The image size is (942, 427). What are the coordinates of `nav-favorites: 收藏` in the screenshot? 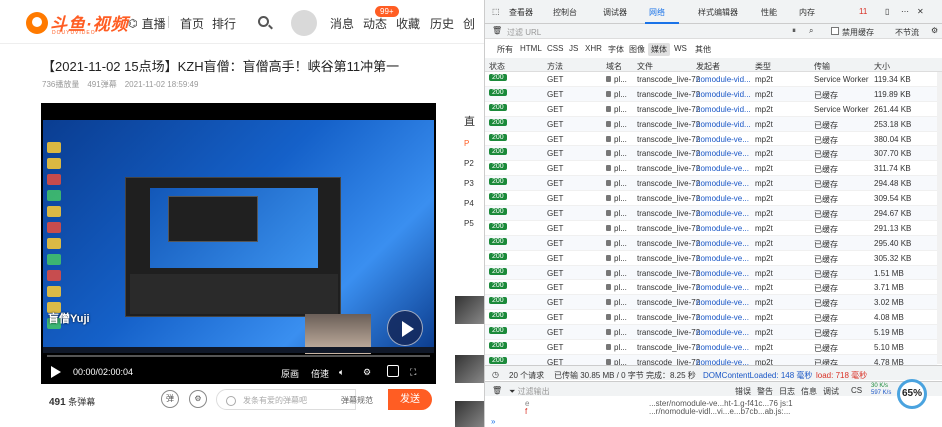 It's located at (408, 23).